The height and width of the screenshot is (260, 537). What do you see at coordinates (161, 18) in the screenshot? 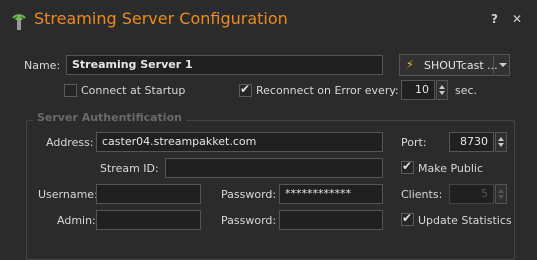
I see `window-title: Streaming Server Configuration` at bounding box center [161, 18].